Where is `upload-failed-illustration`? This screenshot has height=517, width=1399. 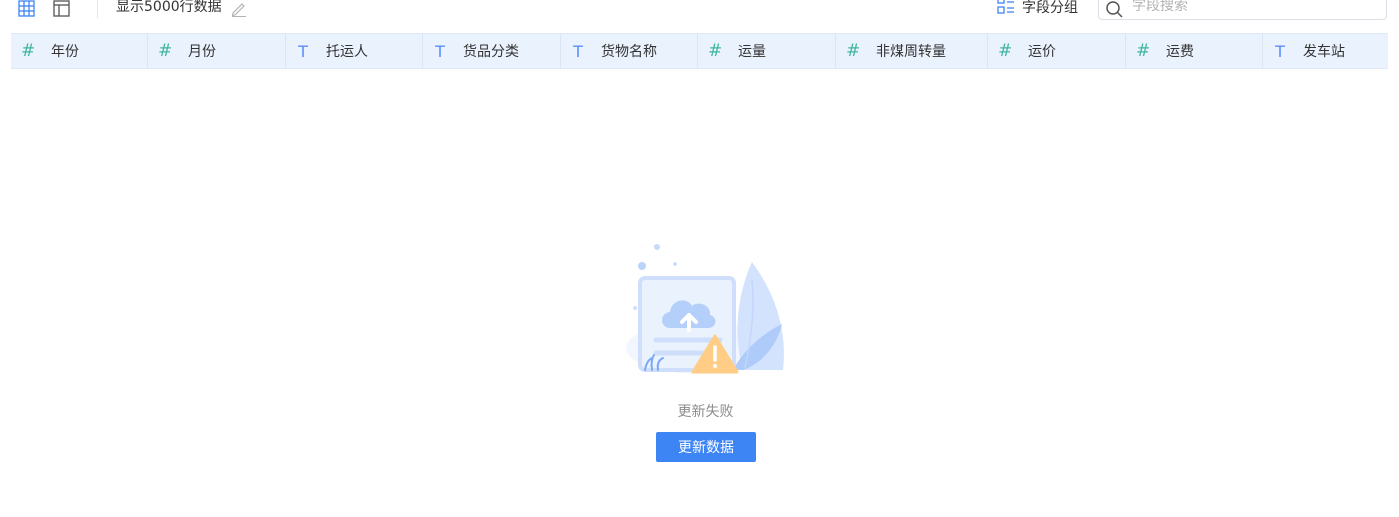 upload-failed-illustration is located at coordinates (706, 307).